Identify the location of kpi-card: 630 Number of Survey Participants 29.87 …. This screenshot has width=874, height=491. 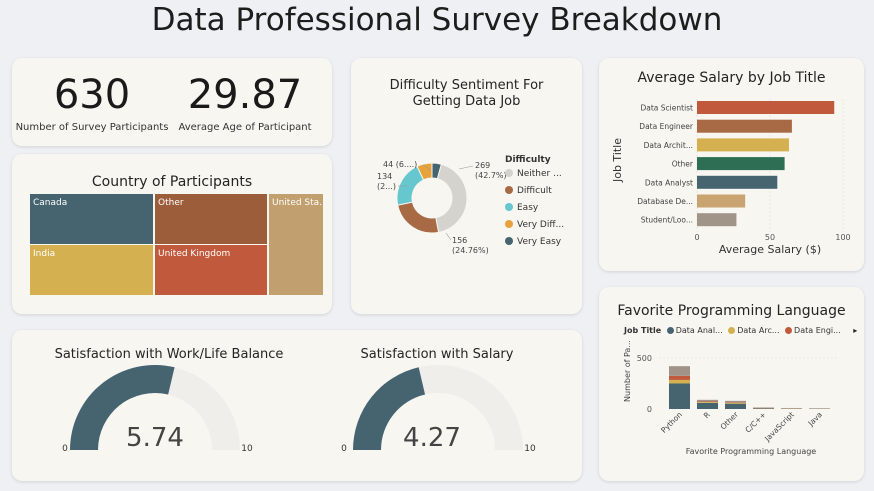
(172, 102).